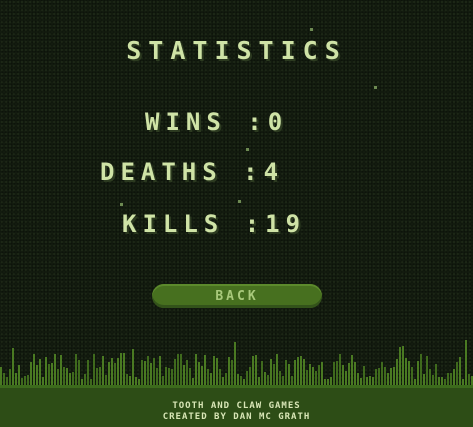 This screenshot has height=427, width=473. What do you see at coordinates (236, 417) in the screenshot?
I see `author-credit: CREATED BY DAN MC GRATH` at bounding box center [236, 417].